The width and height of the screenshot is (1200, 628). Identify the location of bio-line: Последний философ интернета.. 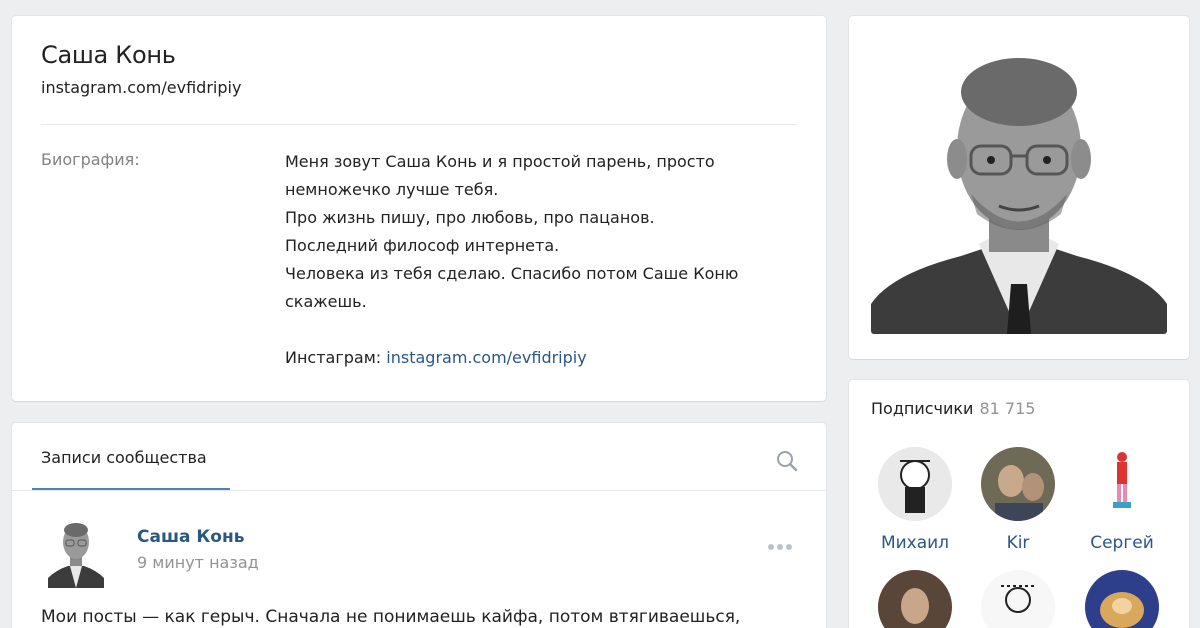
(422, 245).